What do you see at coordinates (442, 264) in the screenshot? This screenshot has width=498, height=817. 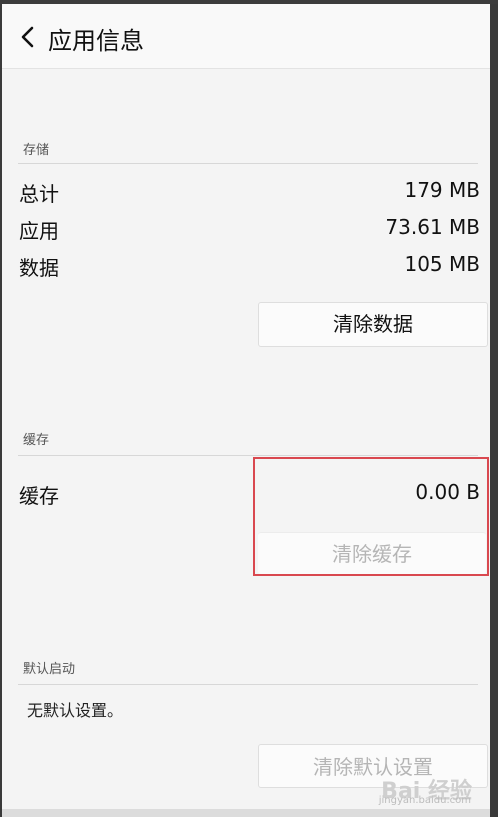 I see `data-size-value: 105 MB` at bounding box center [442, 264].